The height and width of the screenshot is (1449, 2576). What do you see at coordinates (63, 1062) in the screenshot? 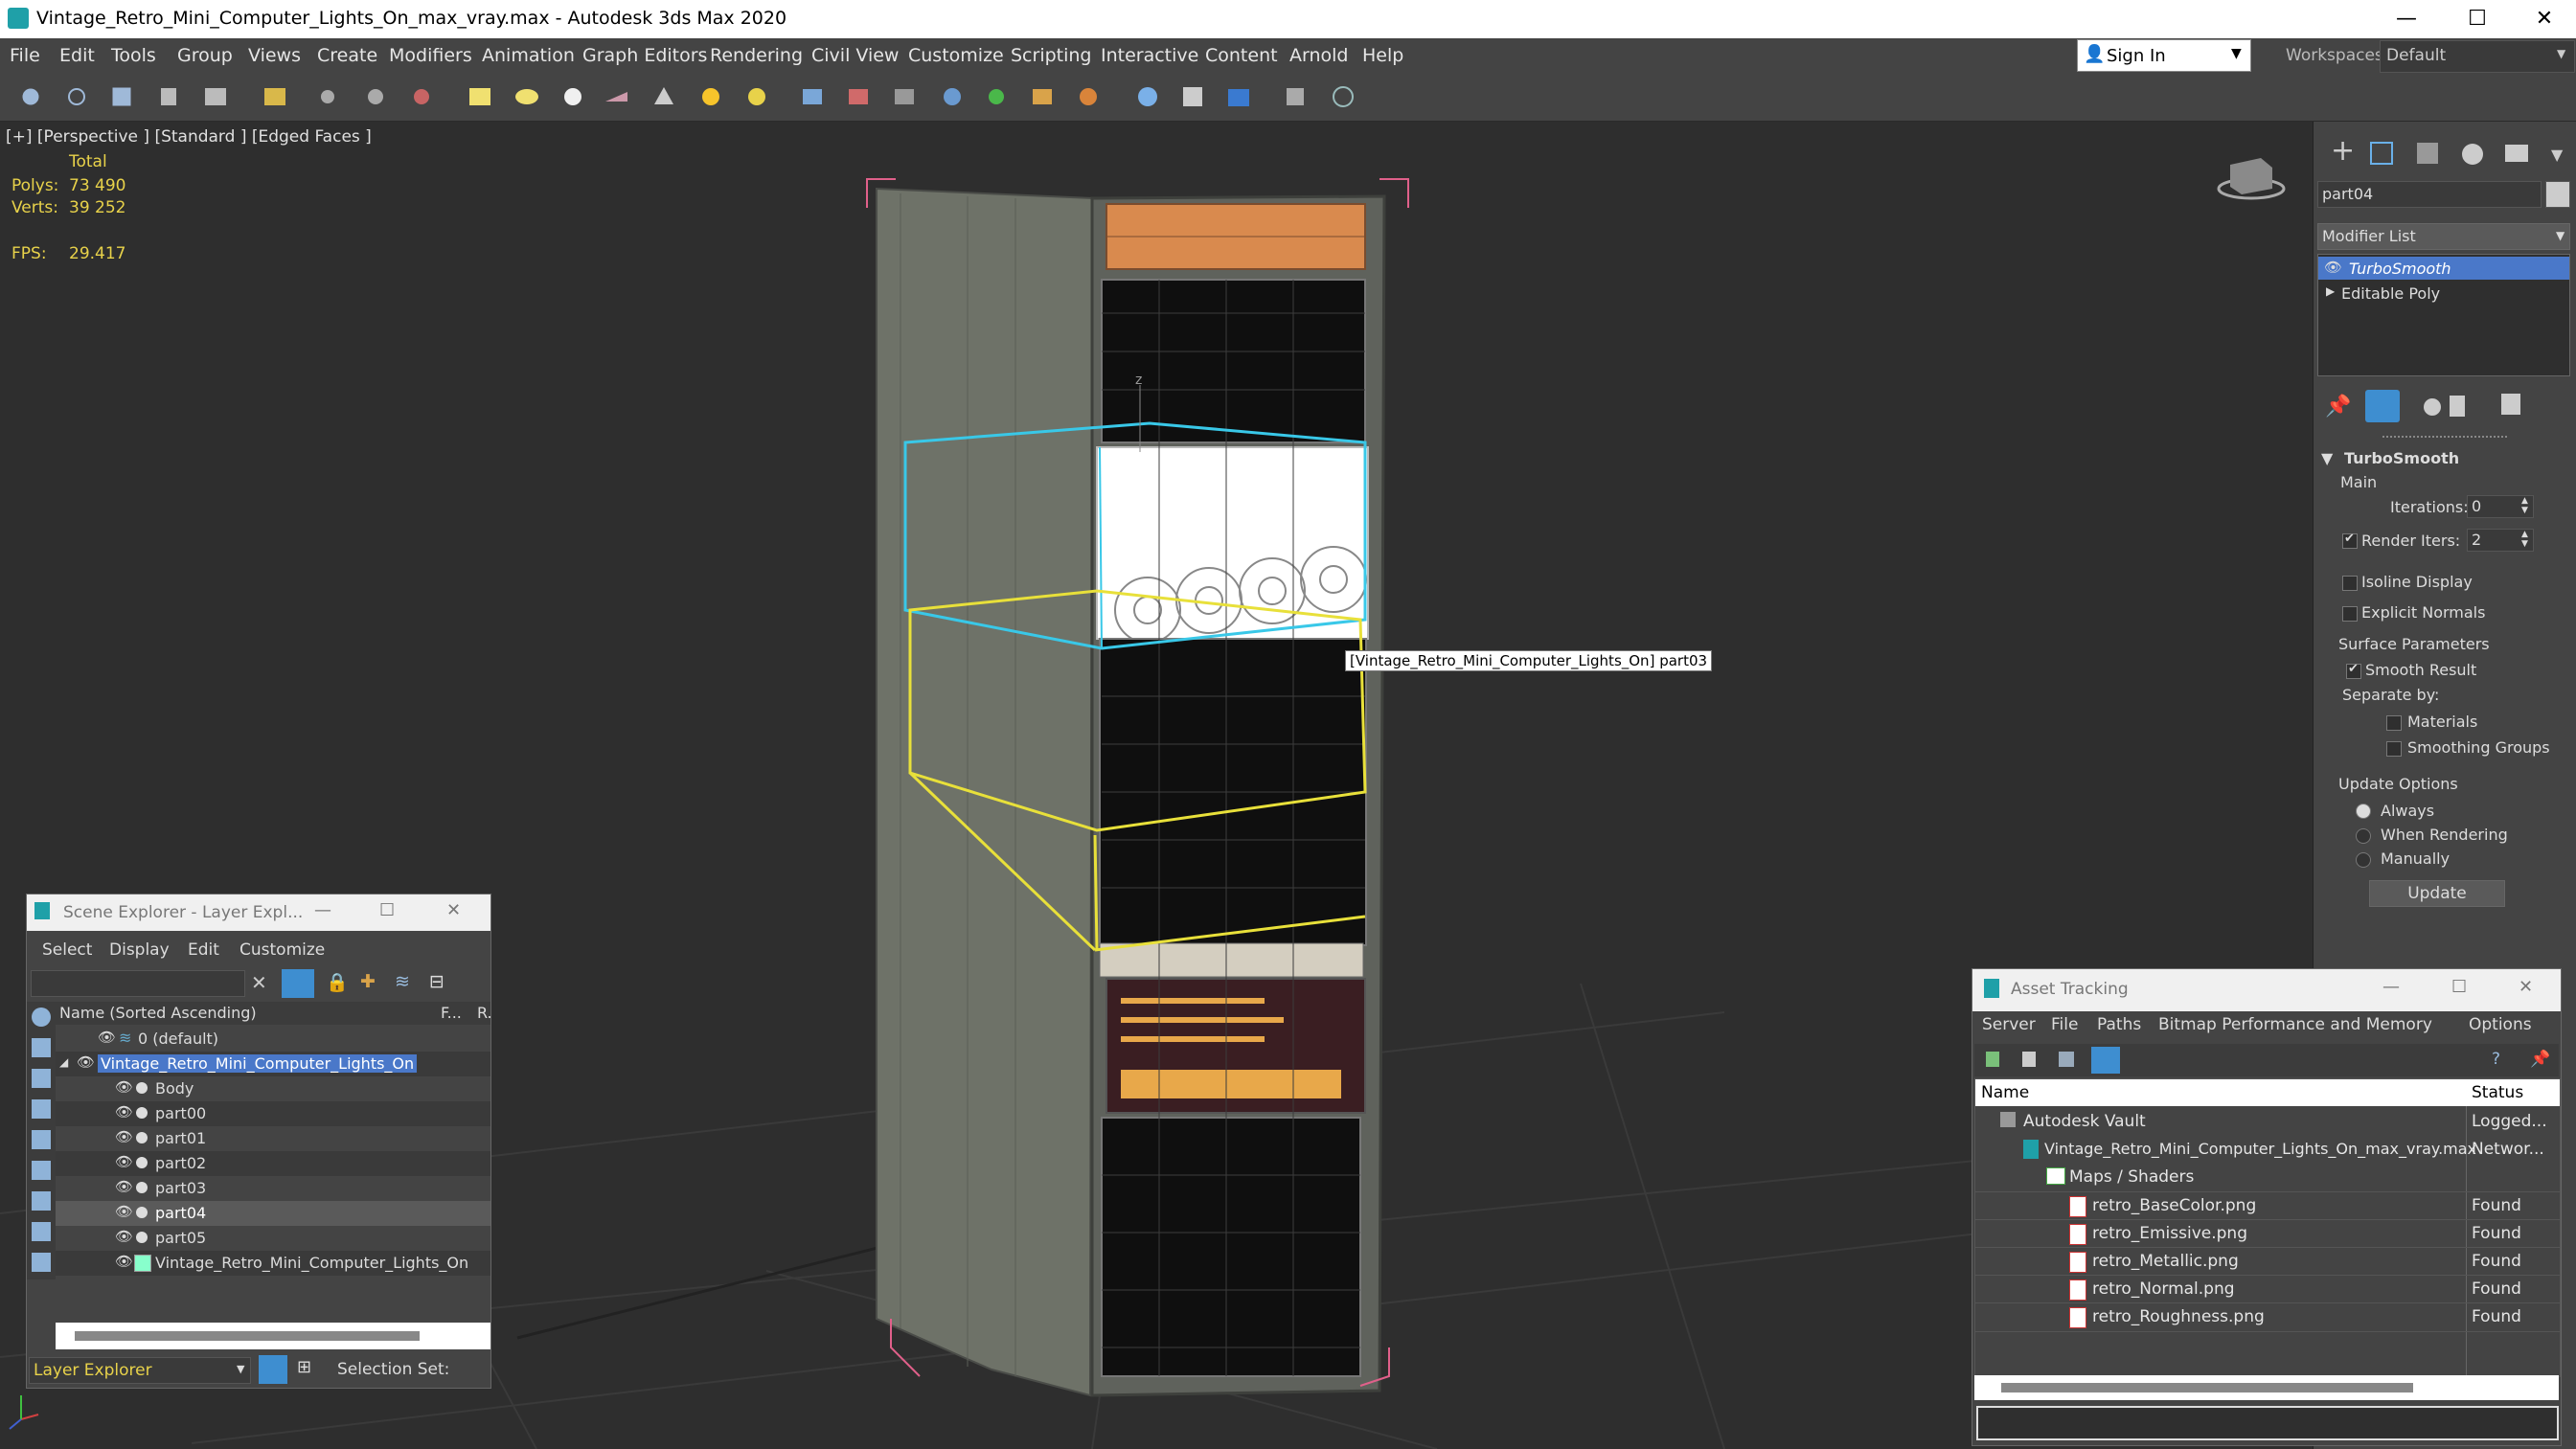
I see `collapse-arrow-icon: ◢` at bounding box center [63, 1062].